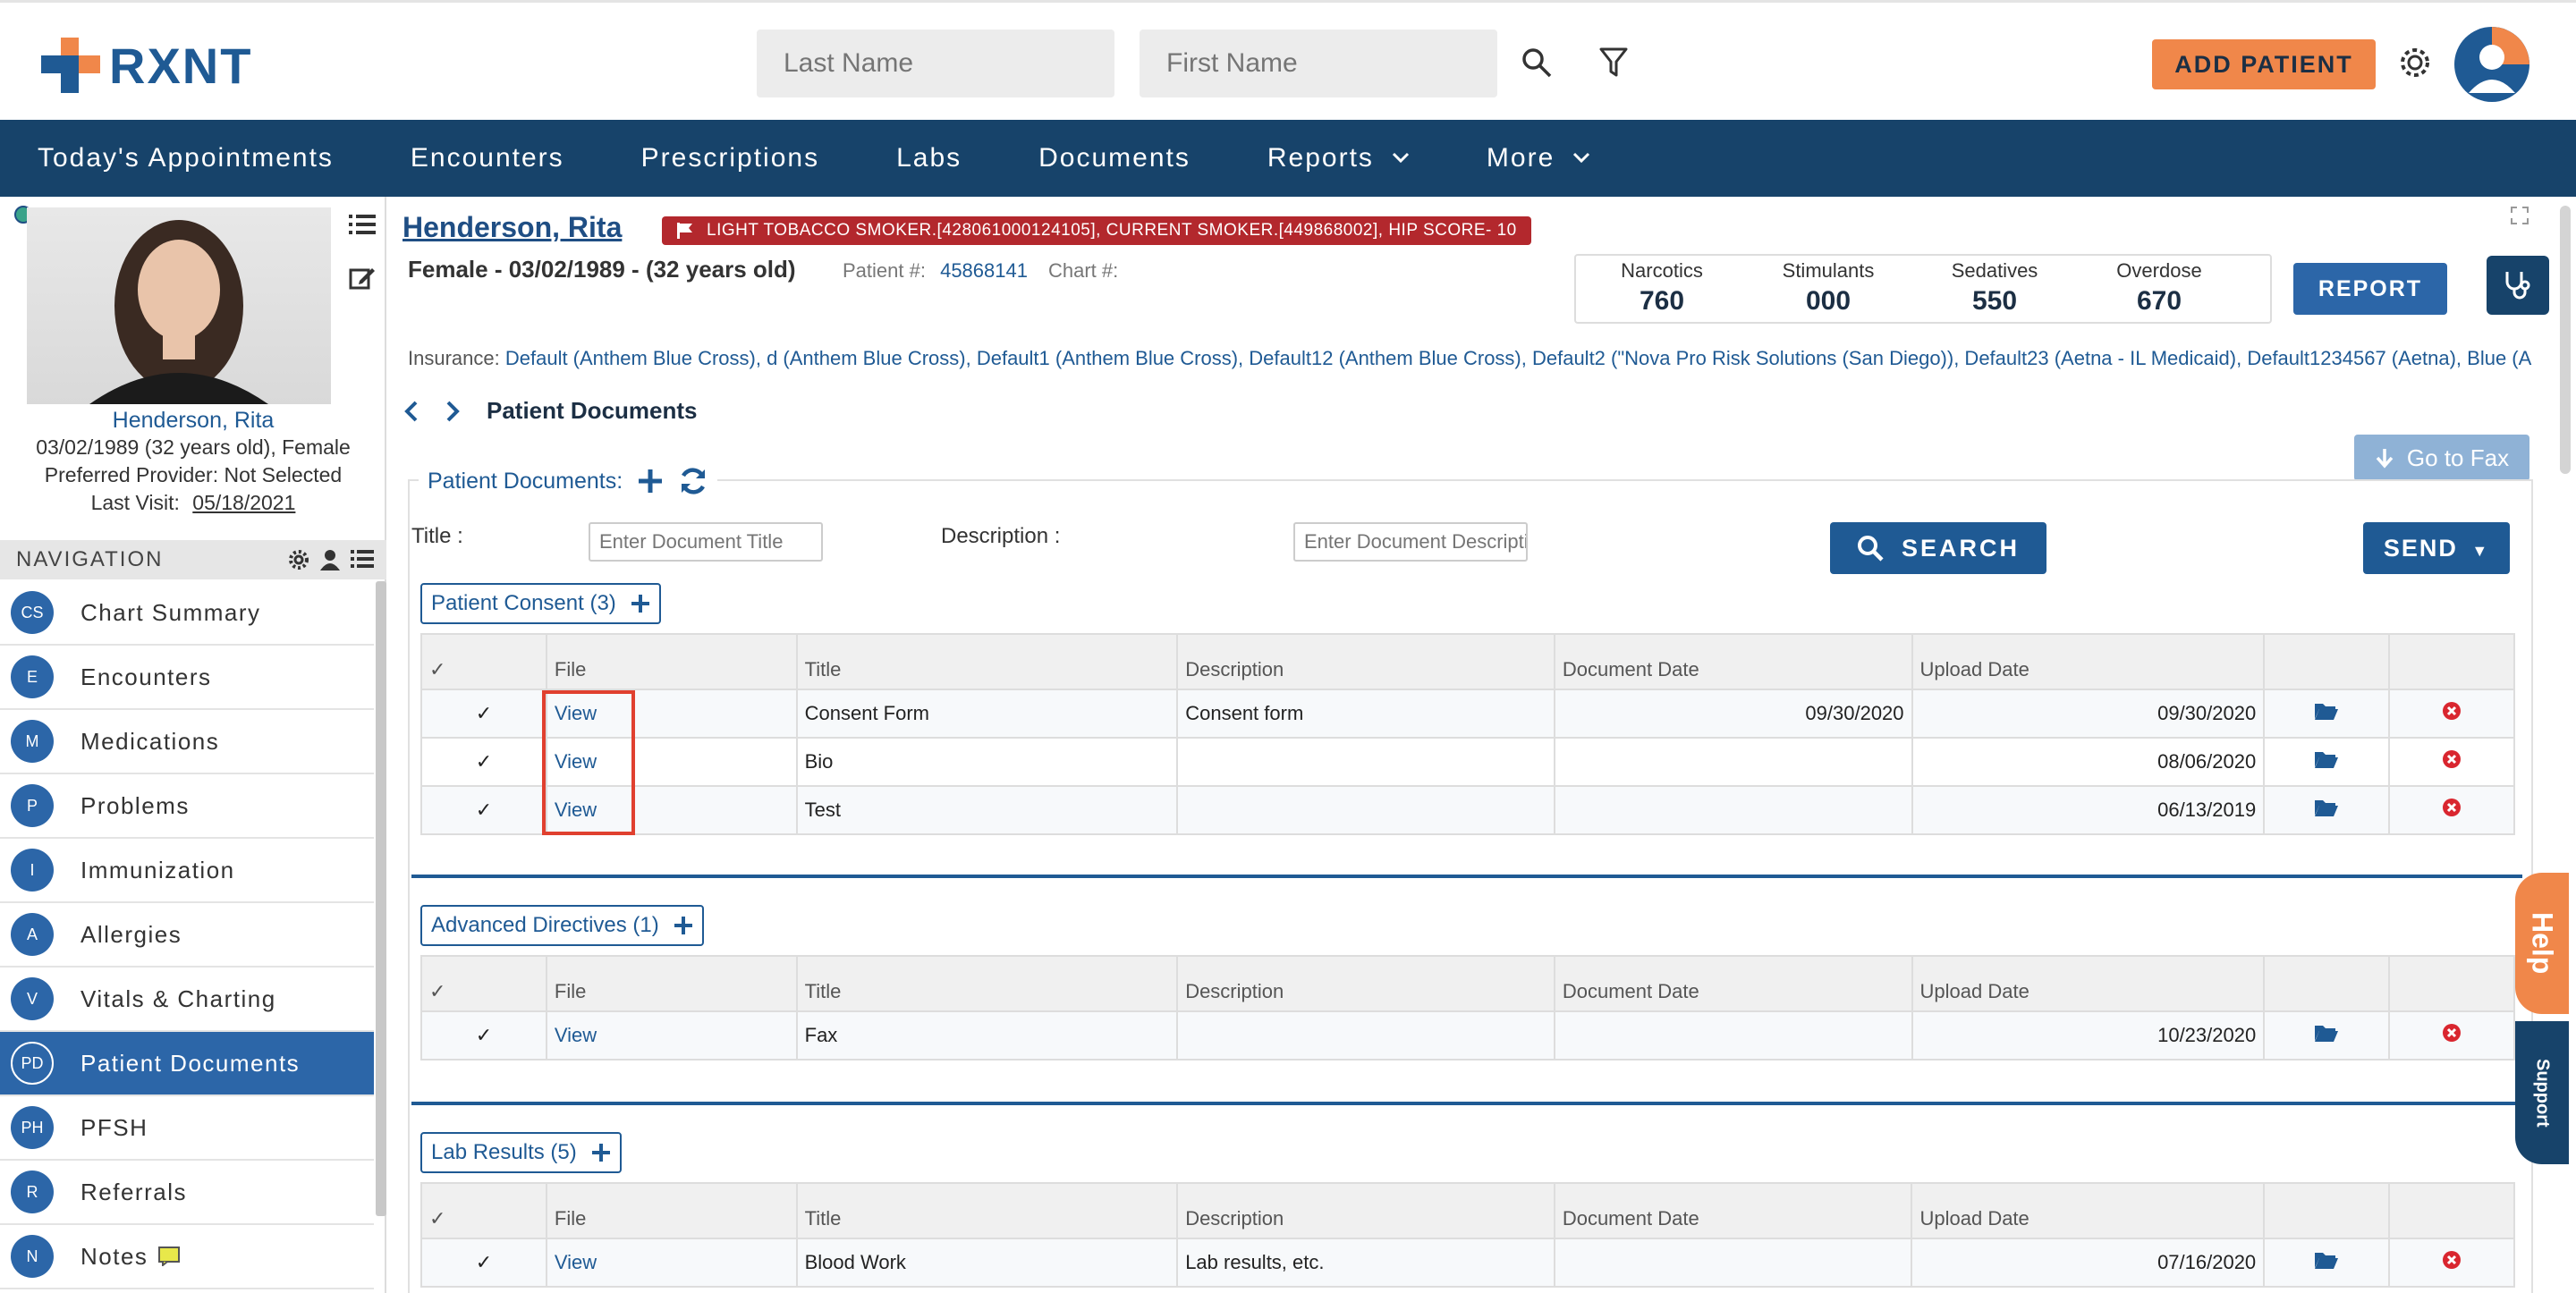 The height and width of the screenshot is (1293, 2576). I want to click on chevron-right-icon, so click(452, 412).